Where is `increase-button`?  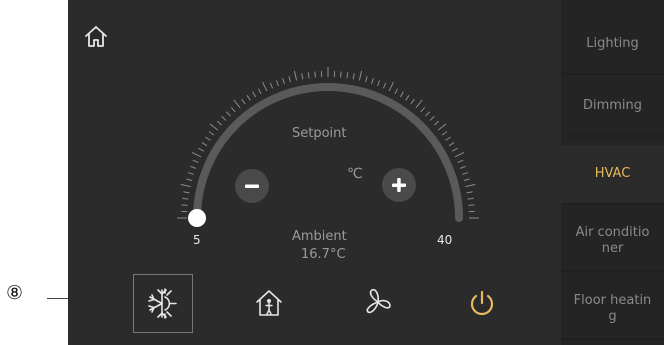
increase-button is located at coordinates (399, 185).